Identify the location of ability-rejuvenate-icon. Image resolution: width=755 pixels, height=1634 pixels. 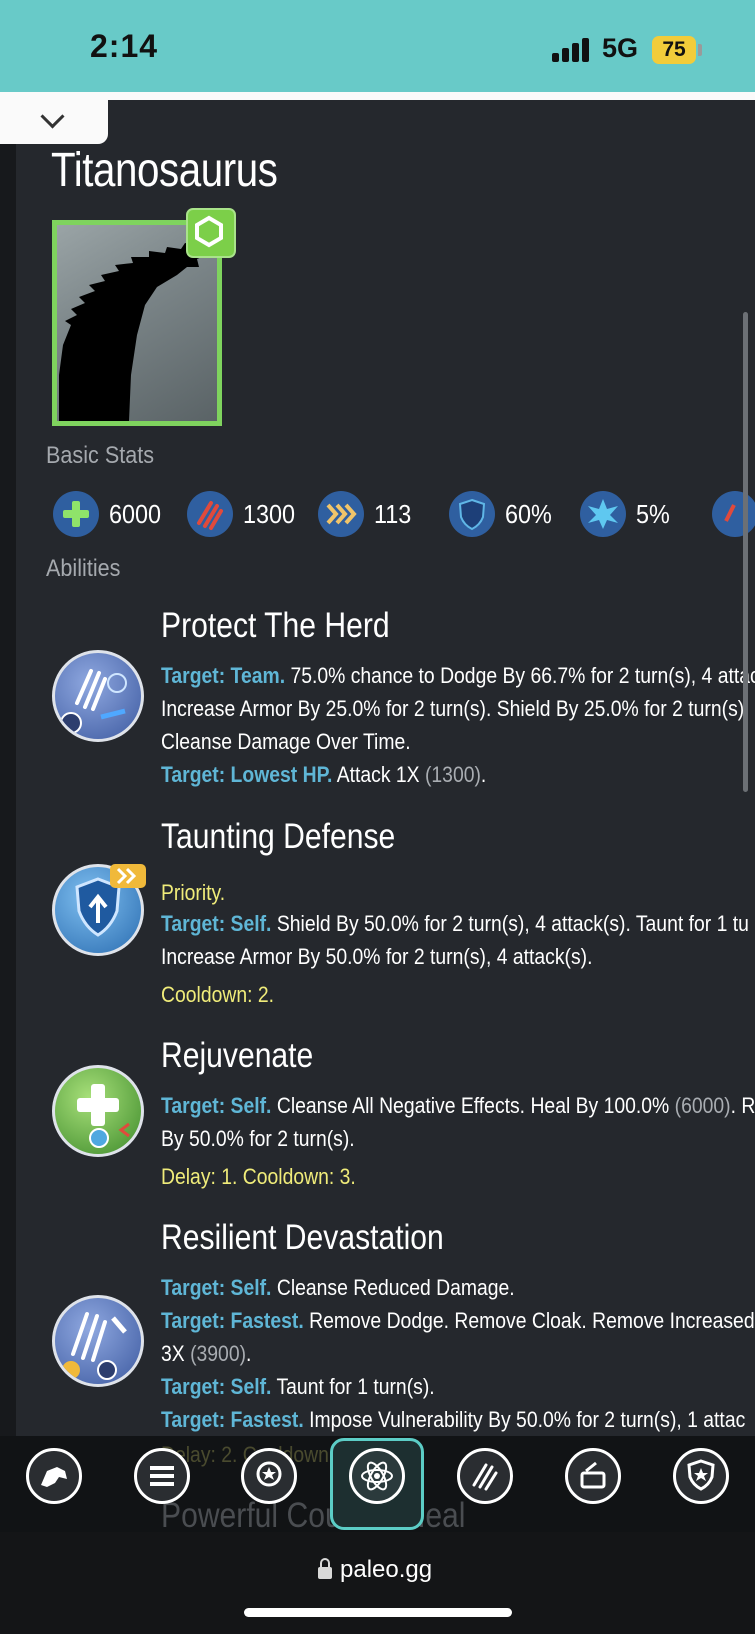
(98, 1111).